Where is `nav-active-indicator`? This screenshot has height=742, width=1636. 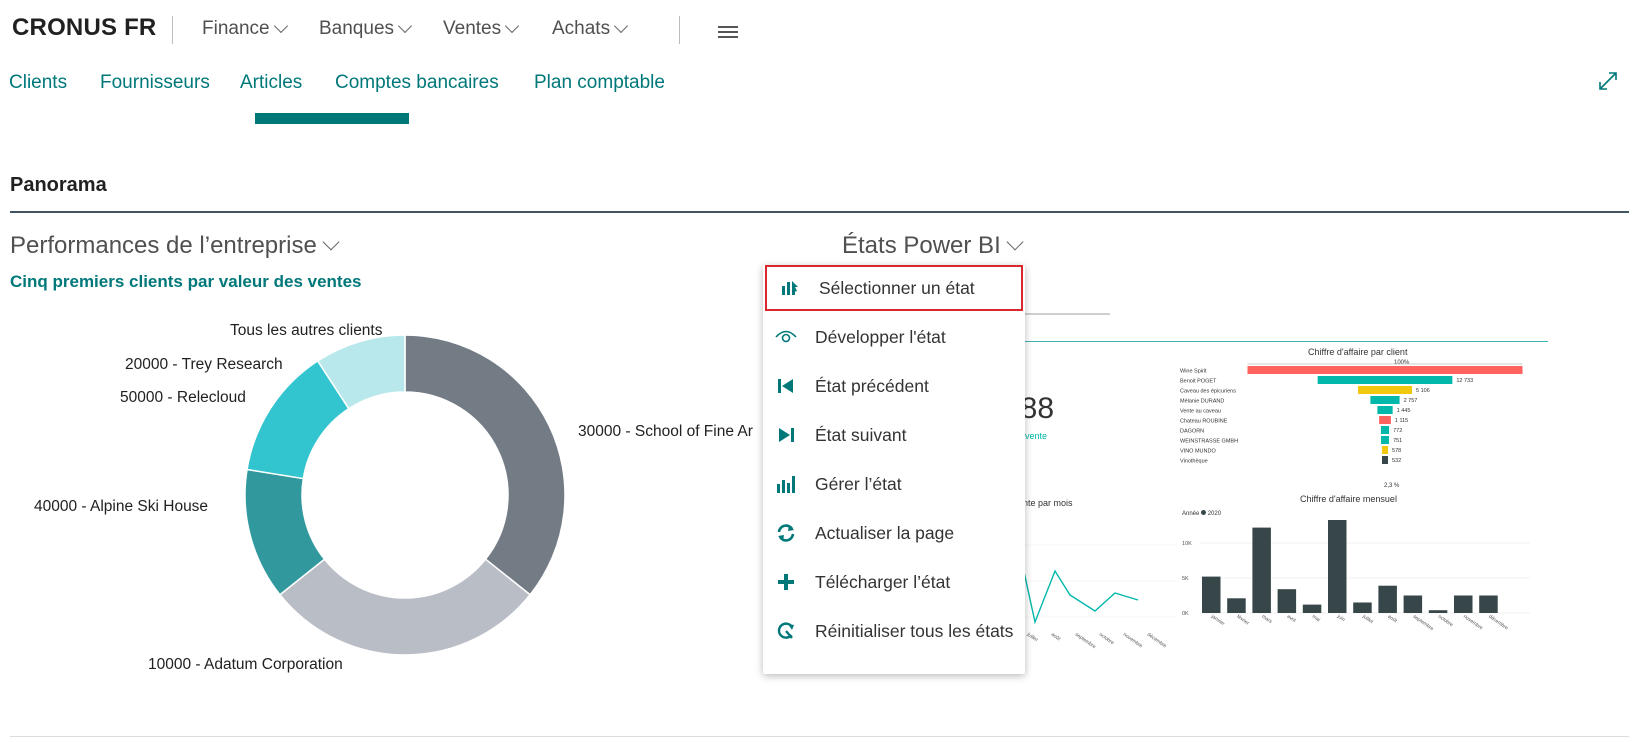 nav-active-indicator is located at coordinates (332, 118).